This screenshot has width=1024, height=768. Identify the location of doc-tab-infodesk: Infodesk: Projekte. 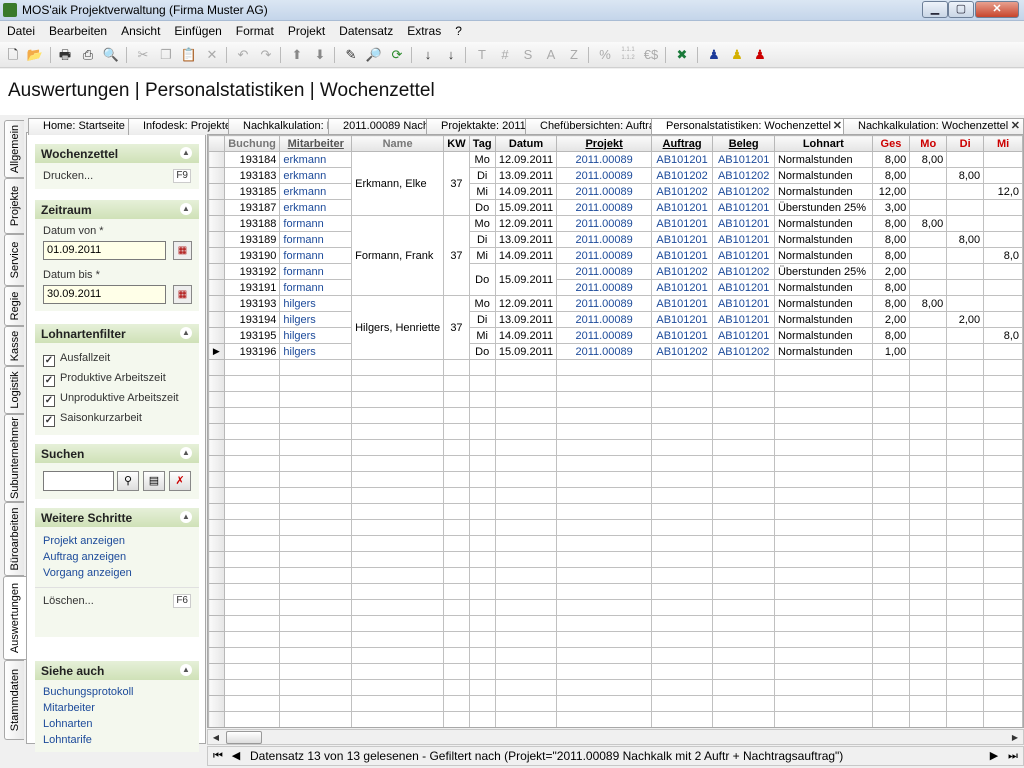
(182, 126).